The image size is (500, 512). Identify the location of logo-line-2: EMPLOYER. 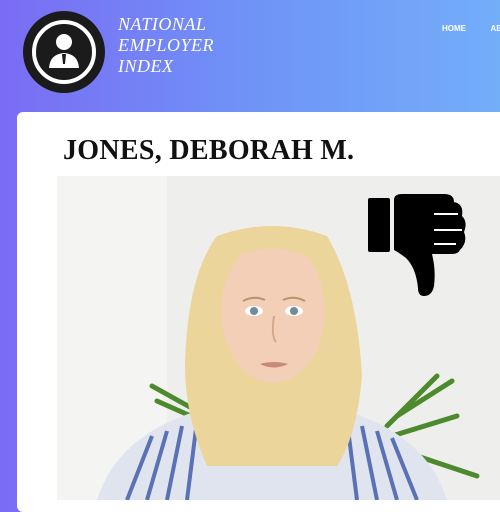
(166, 45).